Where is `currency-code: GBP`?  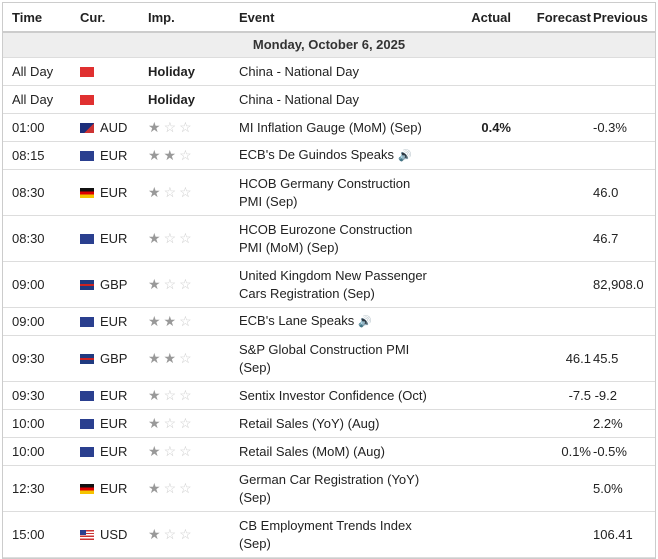
currency-code: GBP is located at coordinates (114, 358).